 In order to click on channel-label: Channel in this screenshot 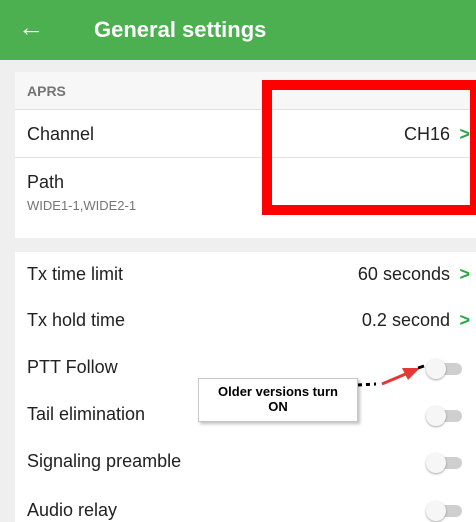, I will do `click(61, 134)`.